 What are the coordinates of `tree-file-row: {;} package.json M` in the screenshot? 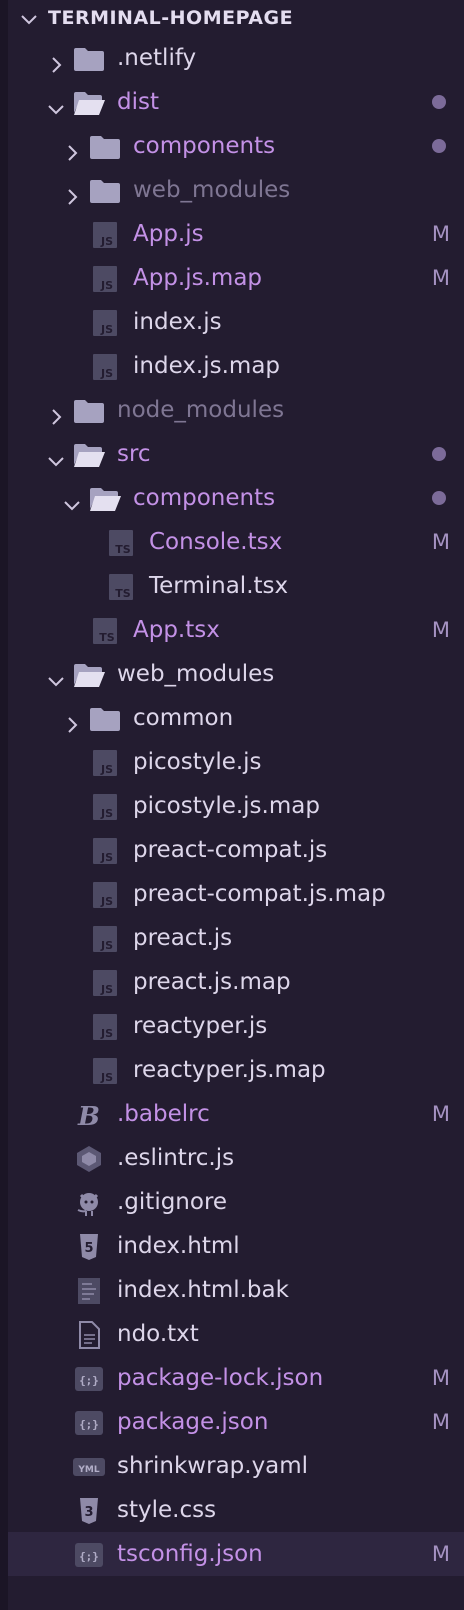 It's located at (236, 1422).